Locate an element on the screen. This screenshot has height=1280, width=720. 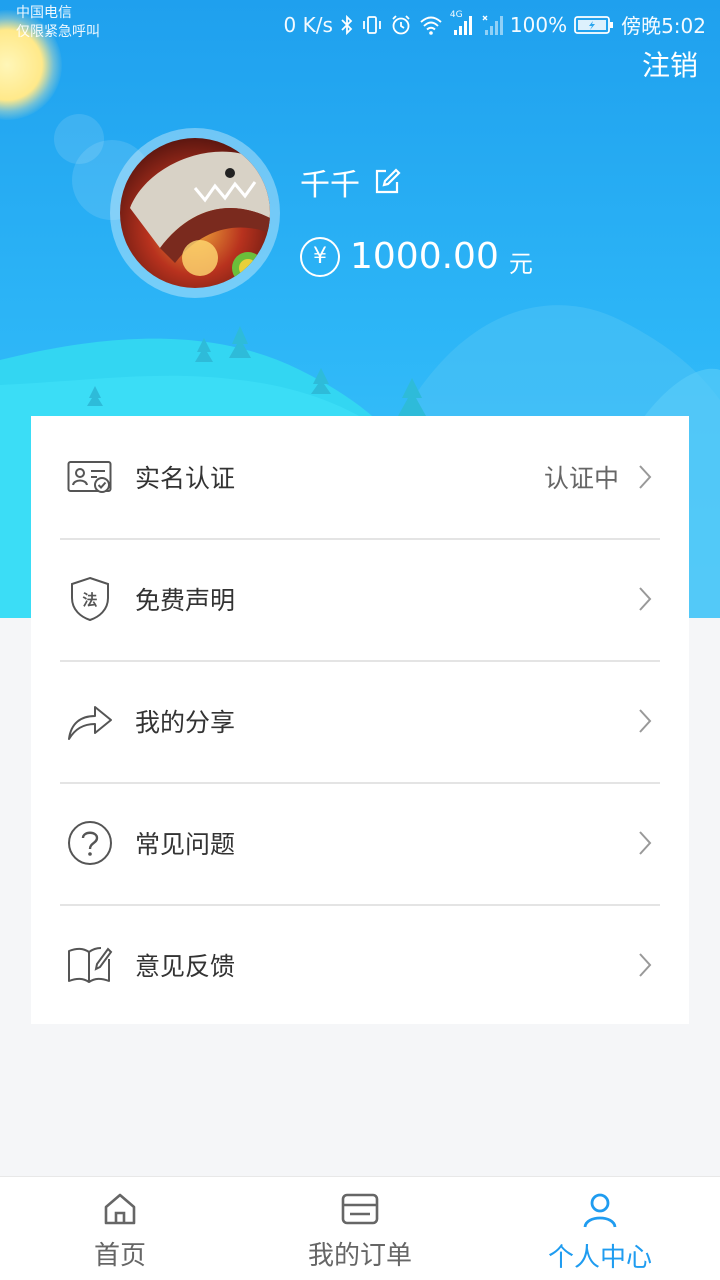
wifi-icon is located at coordinates (431, 25).